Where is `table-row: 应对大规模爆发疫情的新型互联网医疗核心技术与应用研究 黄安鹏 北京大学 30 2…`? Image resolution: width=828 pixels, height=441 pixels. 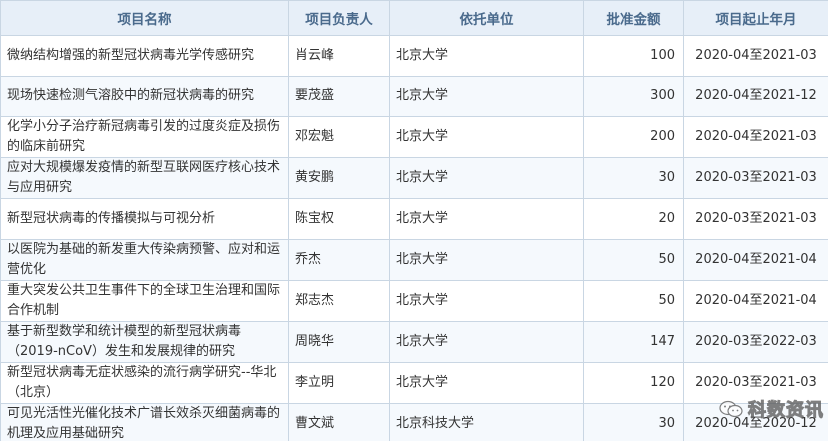
table-row: 应对大规模爆发疫情的新型互联网医疗核心技术与应用研究 黄安鹏 北京大学 30 2… is located at coordinates (414, 178).